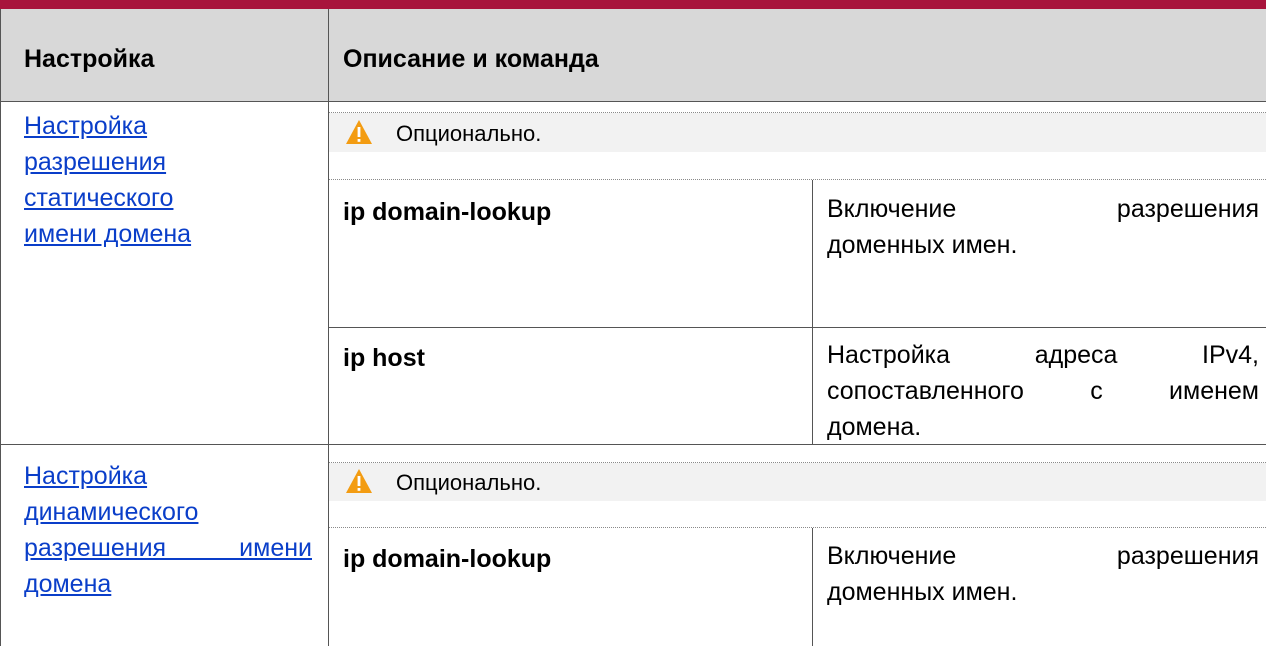  I want to click on header-col-description: Описание и команда, so click(471, 59).